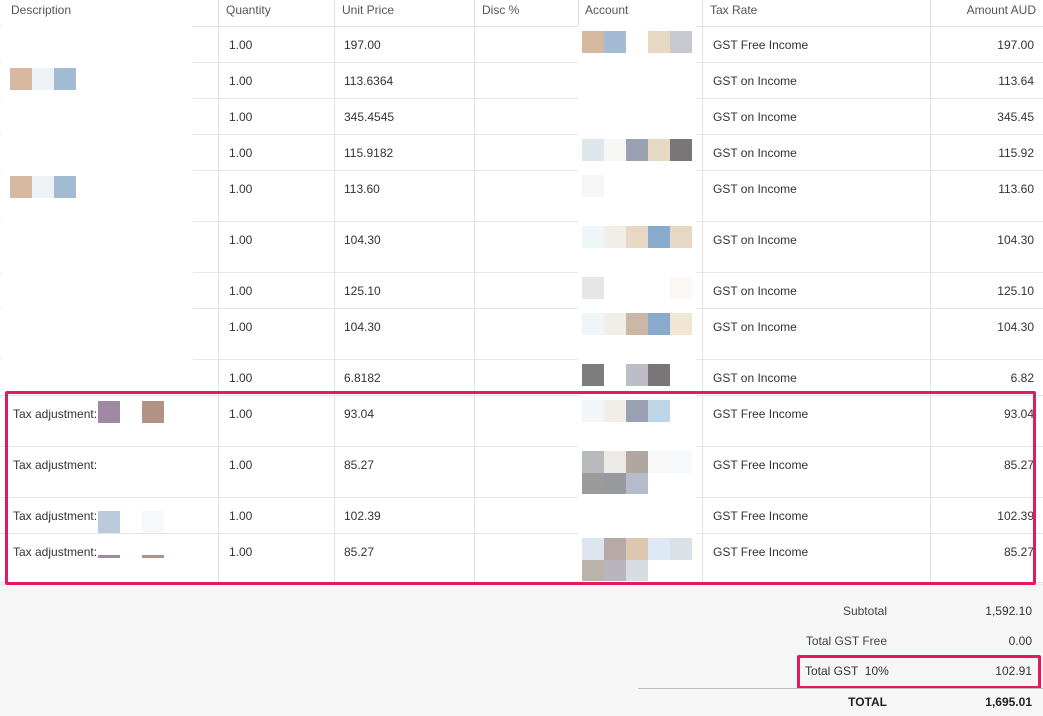 The height and width of the screenshot is (716, 1043). I want to click on total-gst-value: 102.91, so click(1013, 671).